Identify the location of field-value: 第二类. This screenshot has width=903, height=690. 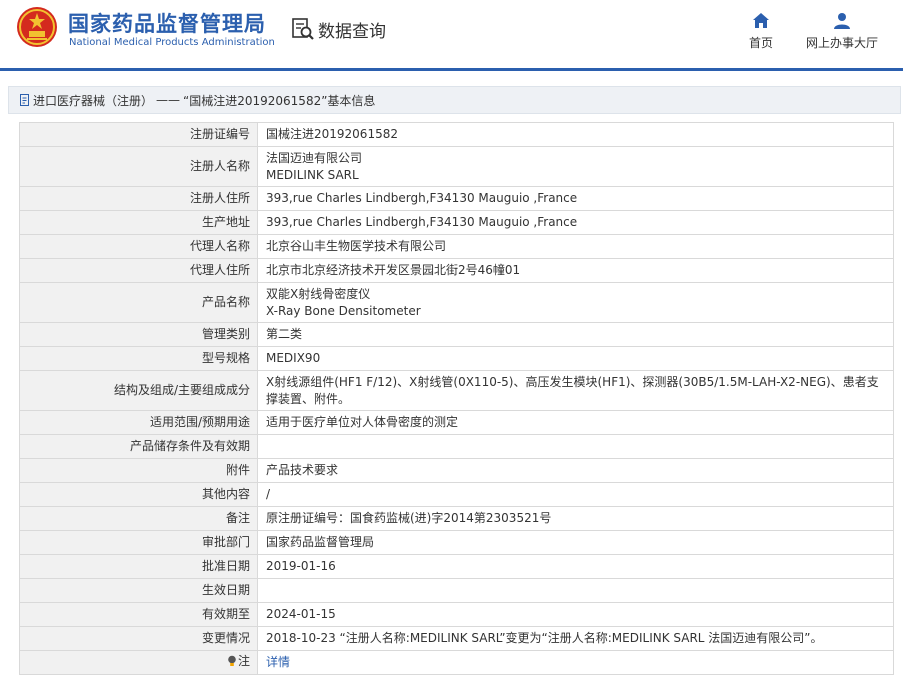
(575, 334).